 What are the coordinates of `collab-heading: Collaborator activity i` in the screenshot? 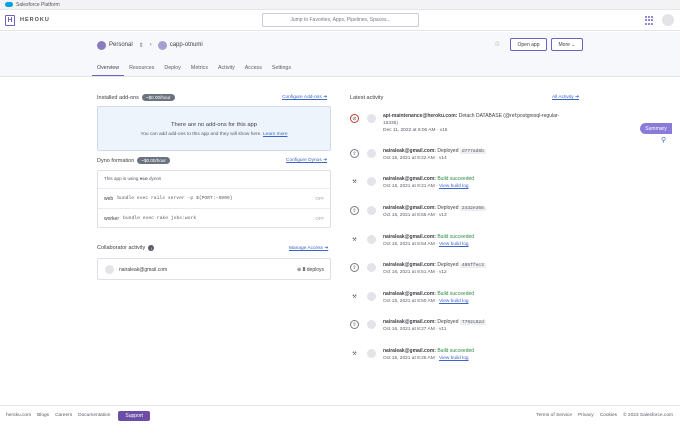 It's located at (126, 248).